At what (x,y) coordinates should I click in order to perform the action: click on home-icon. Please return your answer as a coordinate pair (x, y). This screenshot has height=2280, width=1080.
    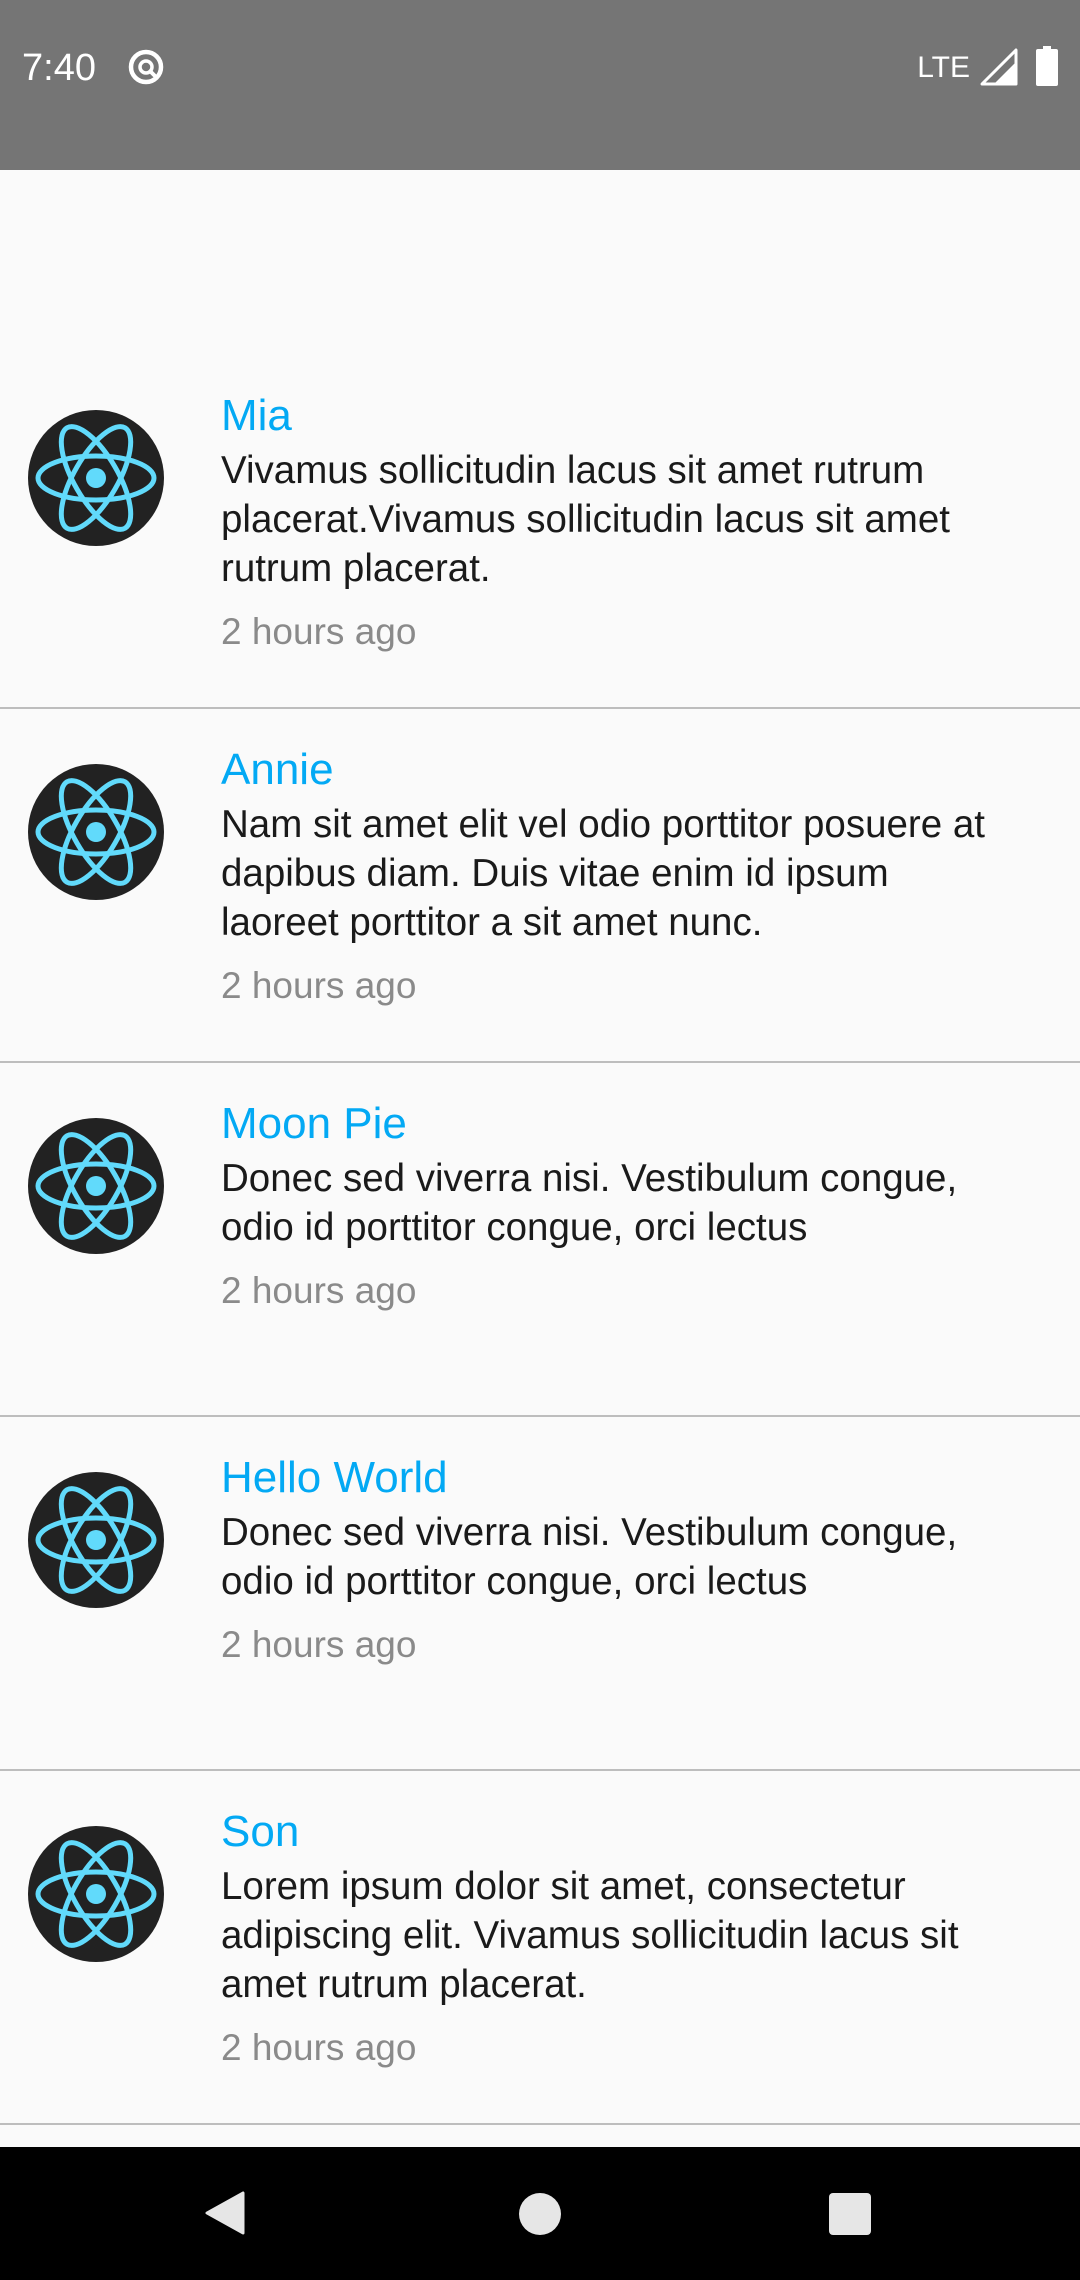
    Looking at the image, I should click on (540, 2214).